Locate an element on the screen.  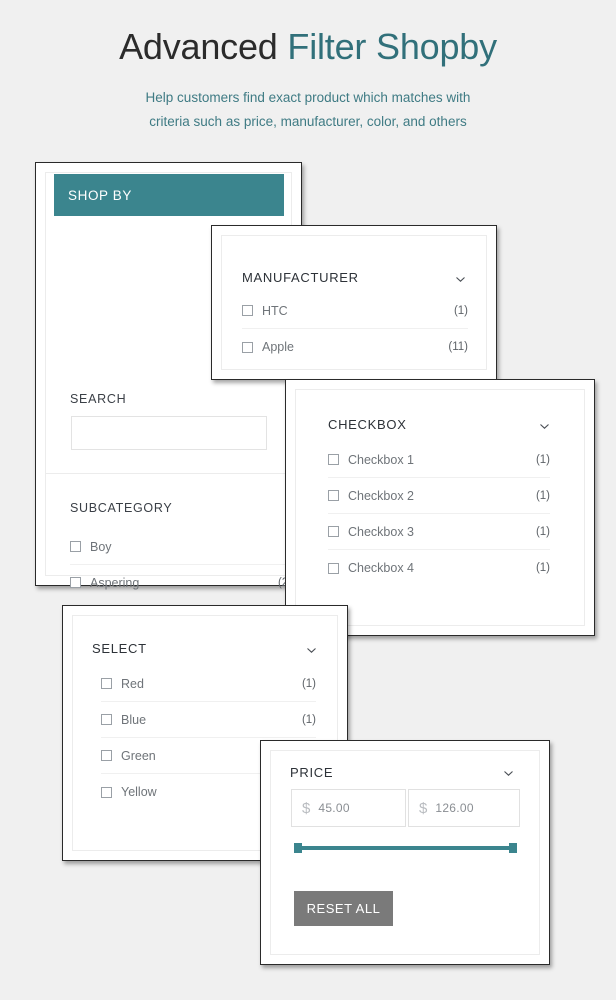
price-card: PRICE $ 45.00 $ 126.00 RESET ALL is located at coordinates (405, 852).